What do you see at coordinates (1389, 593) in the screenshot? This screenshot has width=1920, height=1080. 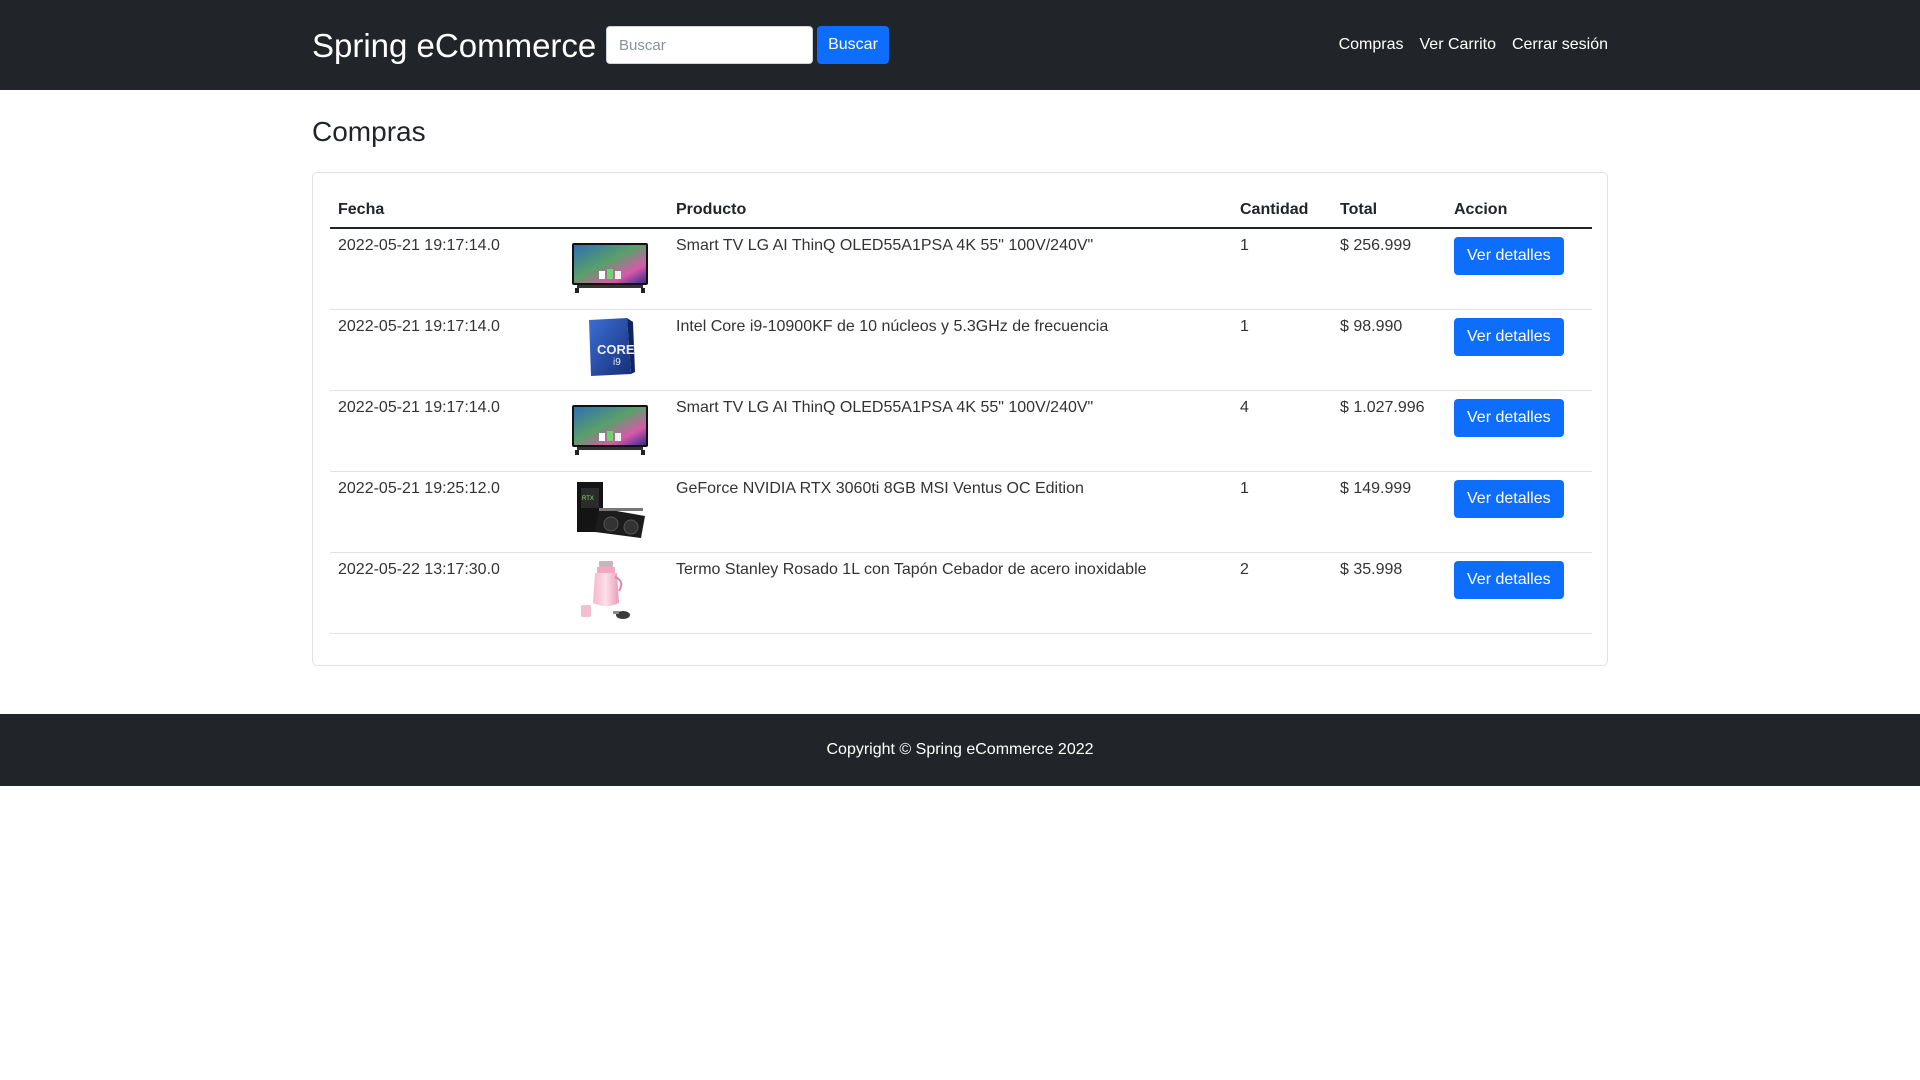 I see `cell-total: $ 35.998` at bounding box center [1389, 593].